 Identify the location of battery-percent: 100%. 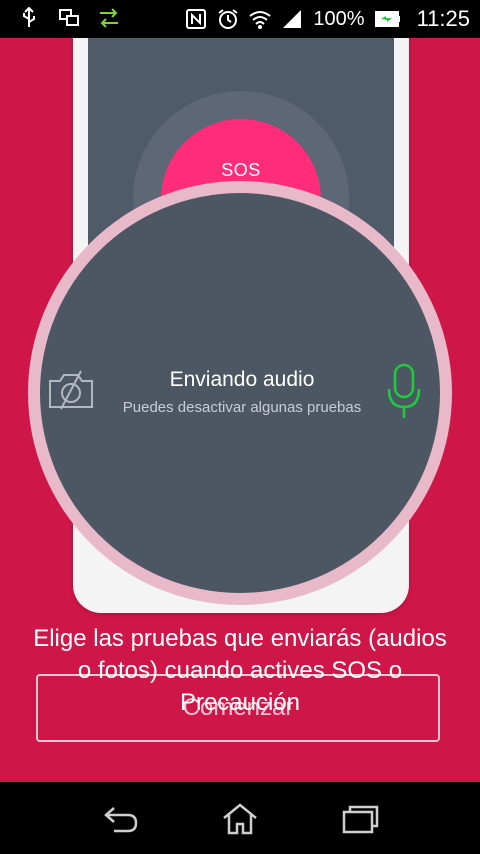
(339, 18).